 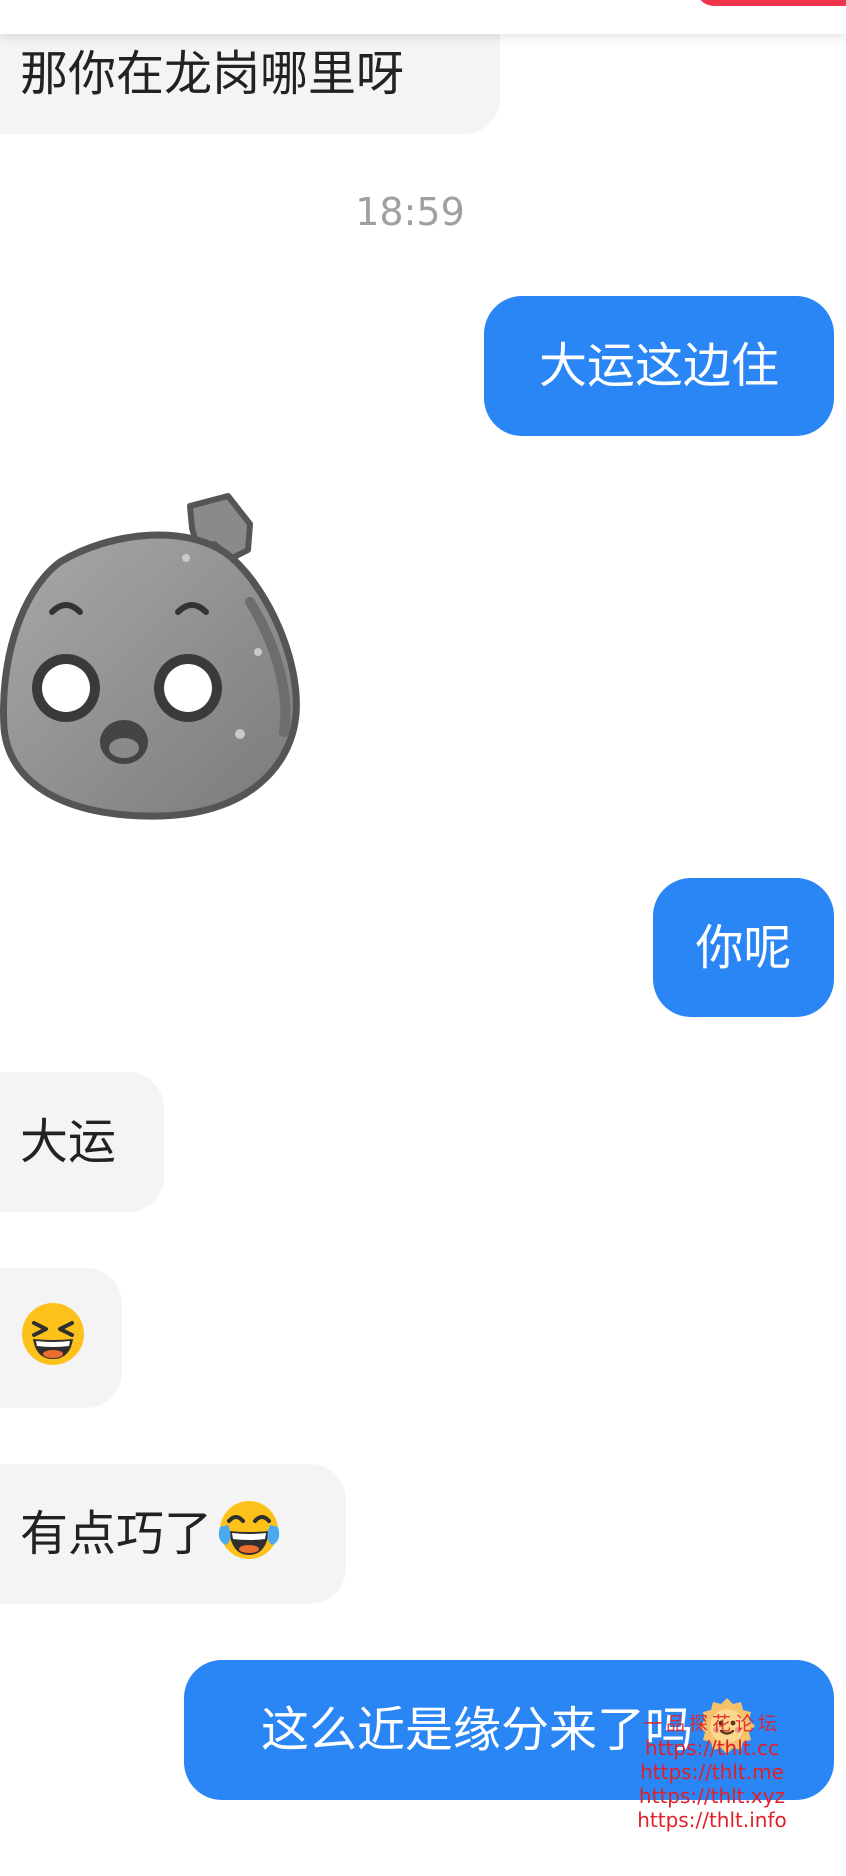 I want to click on watermark-title: 一品探花论坛, so click(x=711, y=1724).